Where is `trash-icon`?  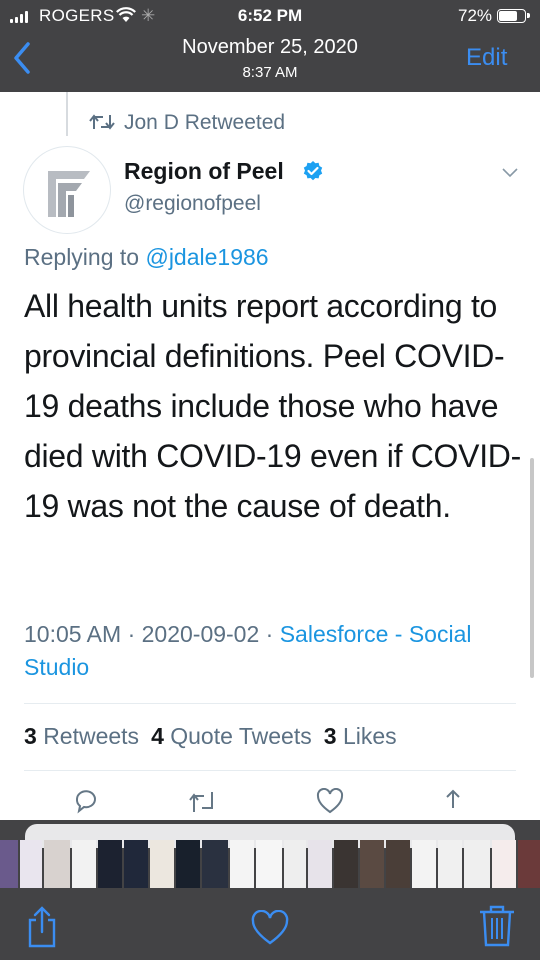
trash-icon is located at coordinates (497, 926).